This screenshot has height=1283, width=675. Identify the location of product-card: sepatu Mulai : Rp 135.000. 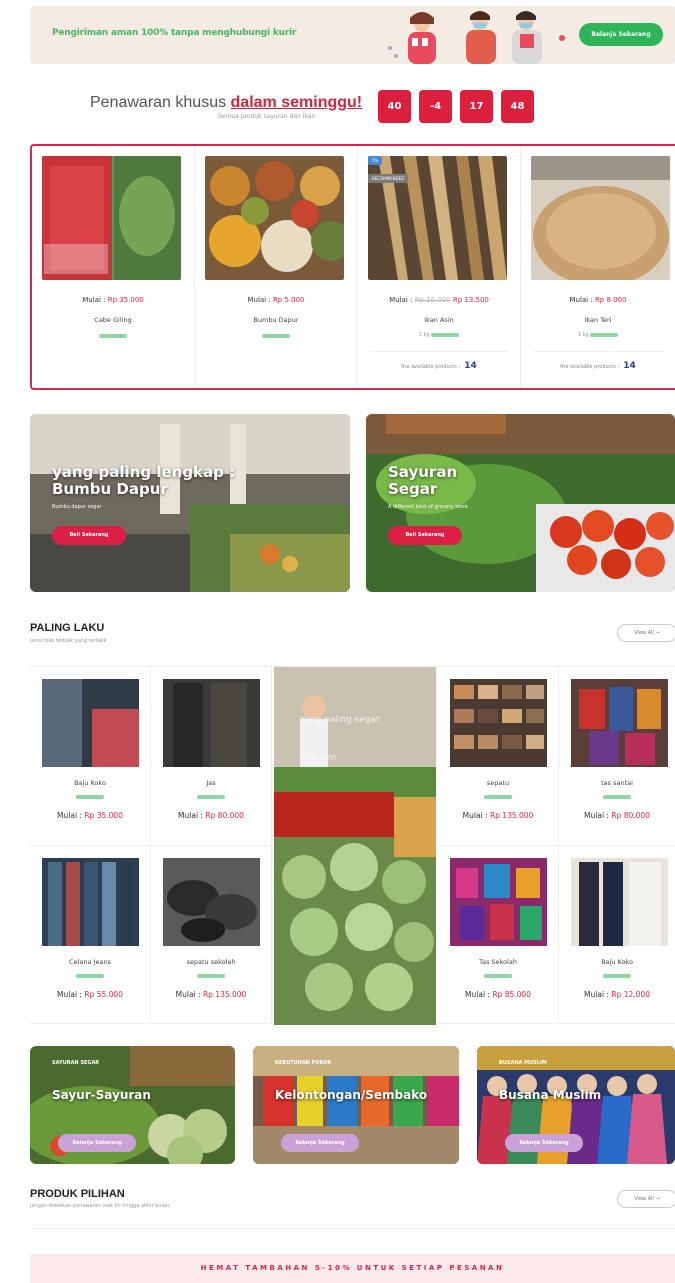
(498, 756).